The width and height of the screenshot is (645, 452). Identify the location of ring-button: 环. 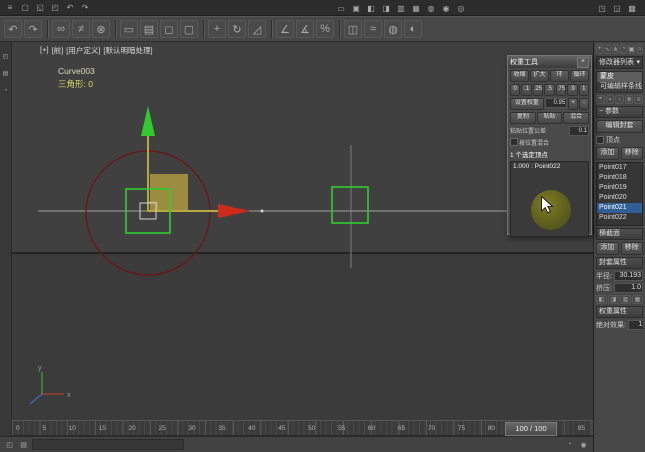
(559, 76).